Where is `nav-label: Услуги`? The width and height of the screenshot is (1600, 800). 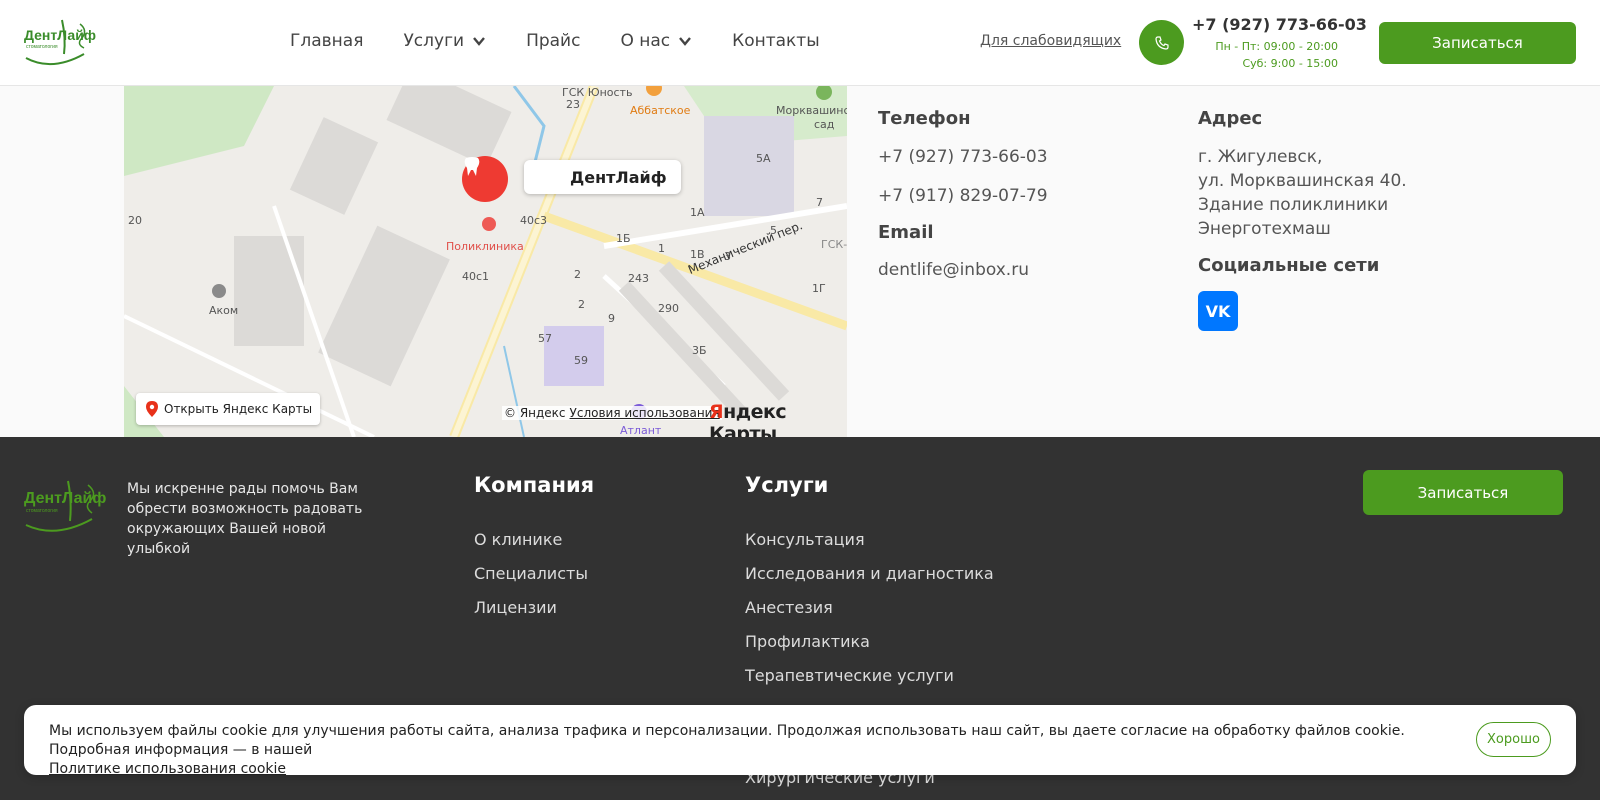
nav-label: Услуги is located at coordinates (434, 41).